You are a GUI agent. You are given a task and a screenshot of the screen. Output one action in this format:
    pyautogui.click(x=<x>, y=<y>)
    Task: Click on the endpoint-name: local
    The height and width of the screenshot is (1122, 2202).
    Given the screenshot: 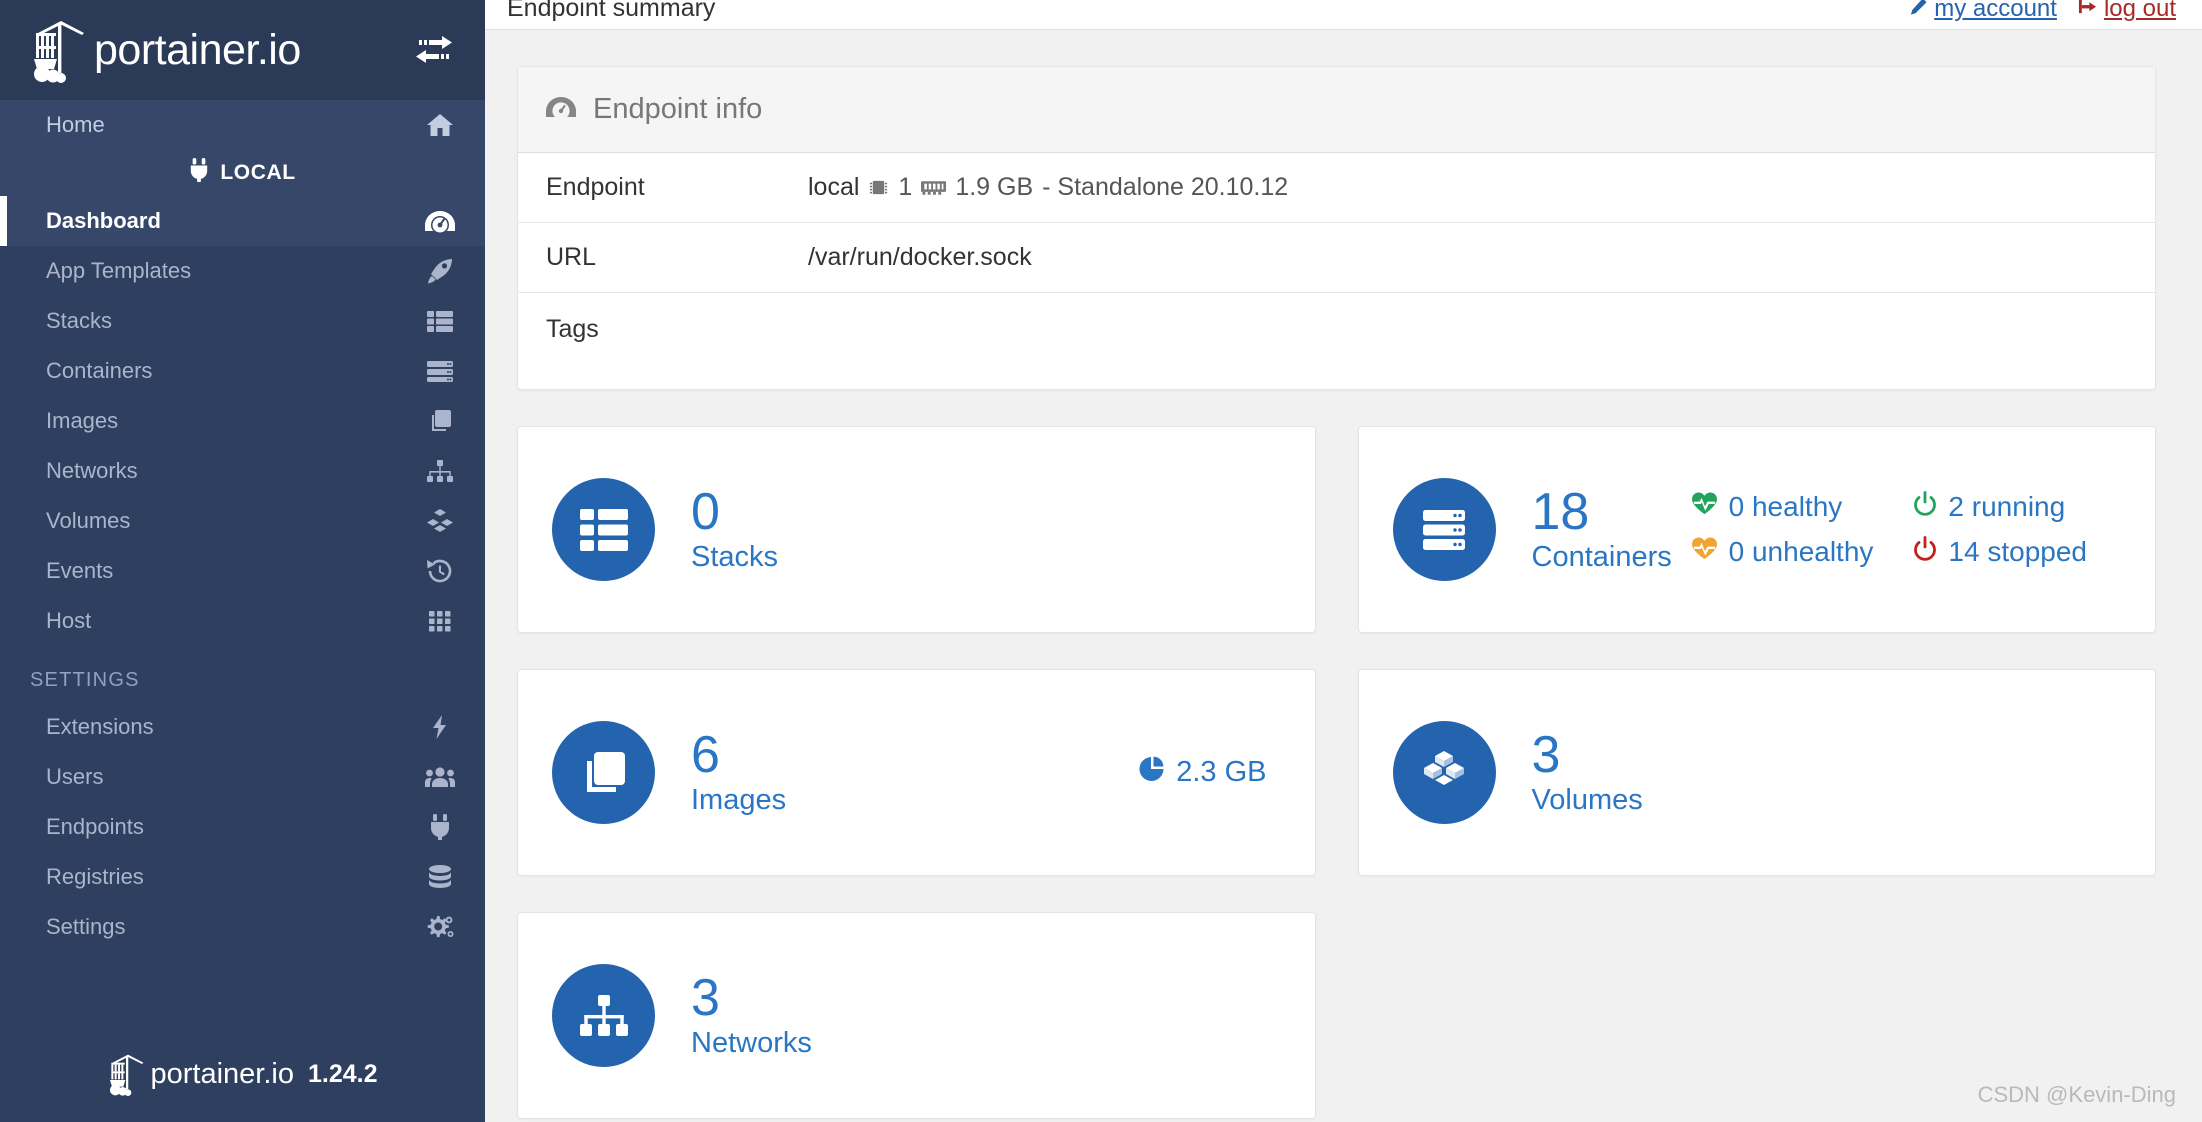 What is the action you would take?
    pyautogui.click(x=834, y=187)
    